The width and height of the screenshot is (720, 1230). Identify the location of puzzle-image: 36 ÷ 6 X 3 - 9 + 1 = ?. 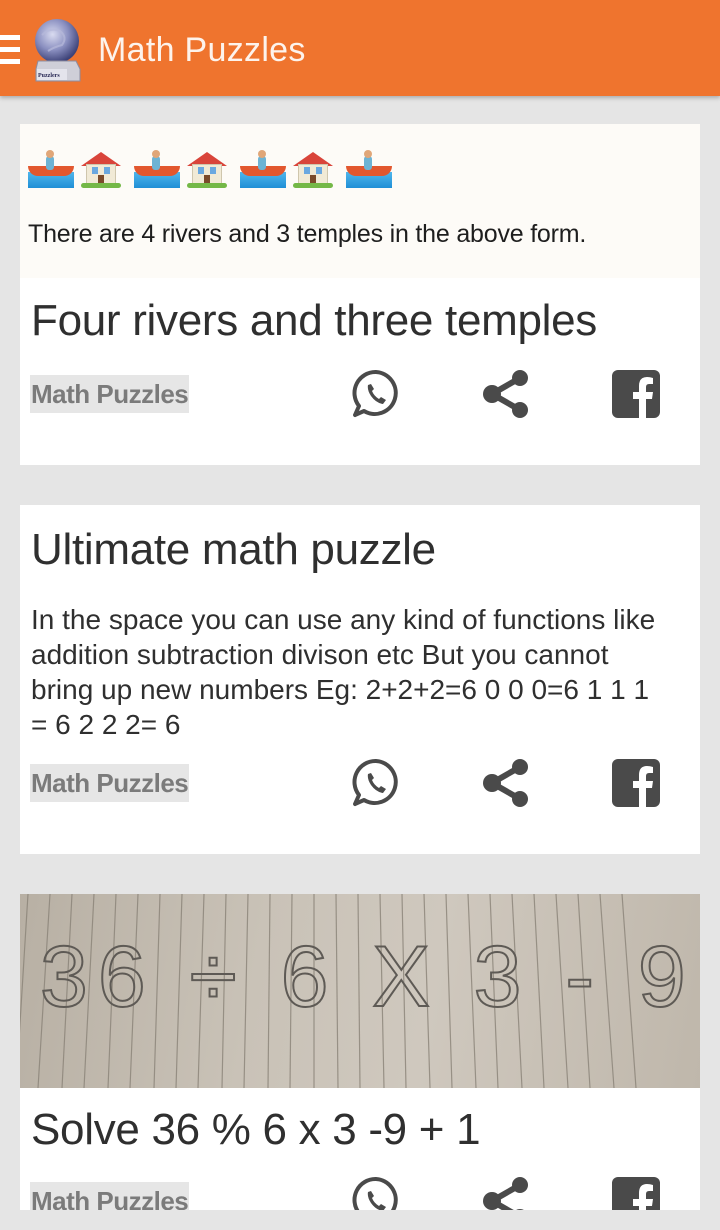
(360, 991).